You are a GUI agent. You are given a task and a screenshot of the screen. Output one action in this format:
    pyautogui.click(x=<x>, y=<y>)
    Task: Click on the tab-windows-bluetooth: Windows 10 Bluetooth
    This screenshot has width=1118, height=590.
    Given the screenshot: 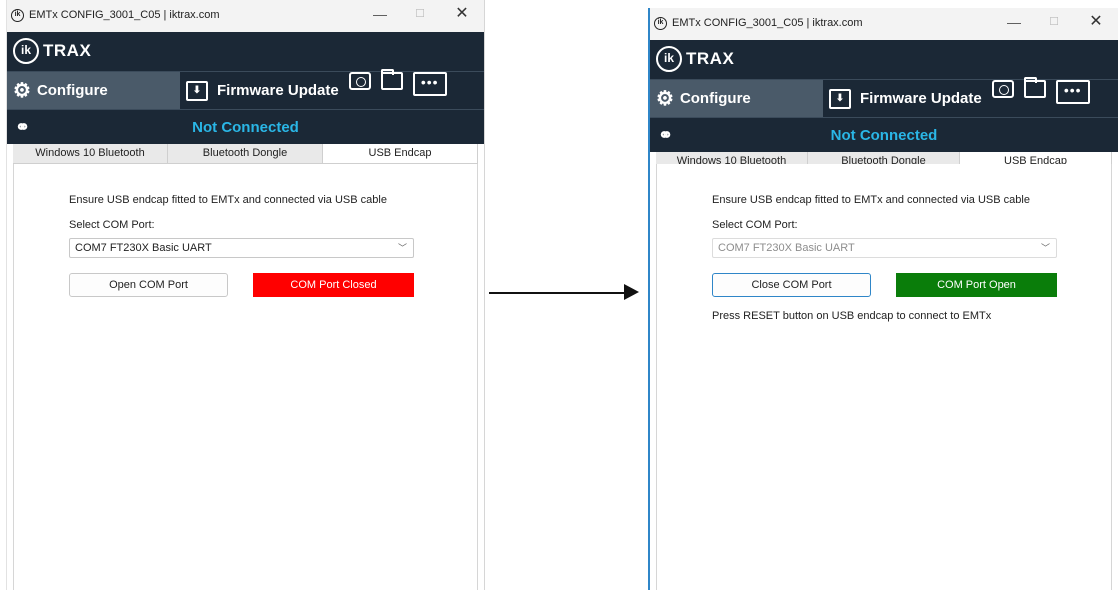 What is the action you would take?
    pyautogui.click(x=90, y=153)
    